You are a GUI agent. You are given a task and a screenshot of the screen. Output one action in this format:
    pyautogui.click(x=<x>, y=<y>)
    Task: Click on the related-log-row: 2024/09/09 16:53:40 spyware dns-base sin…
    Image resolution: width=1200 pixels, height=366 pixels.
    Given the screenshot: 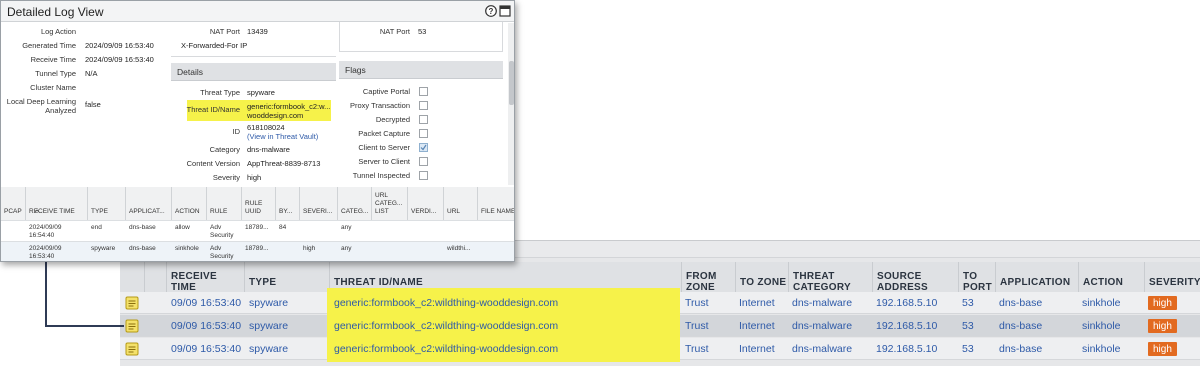 What is the action you would take?
    pyautogui.click(x=257, y=251)
    